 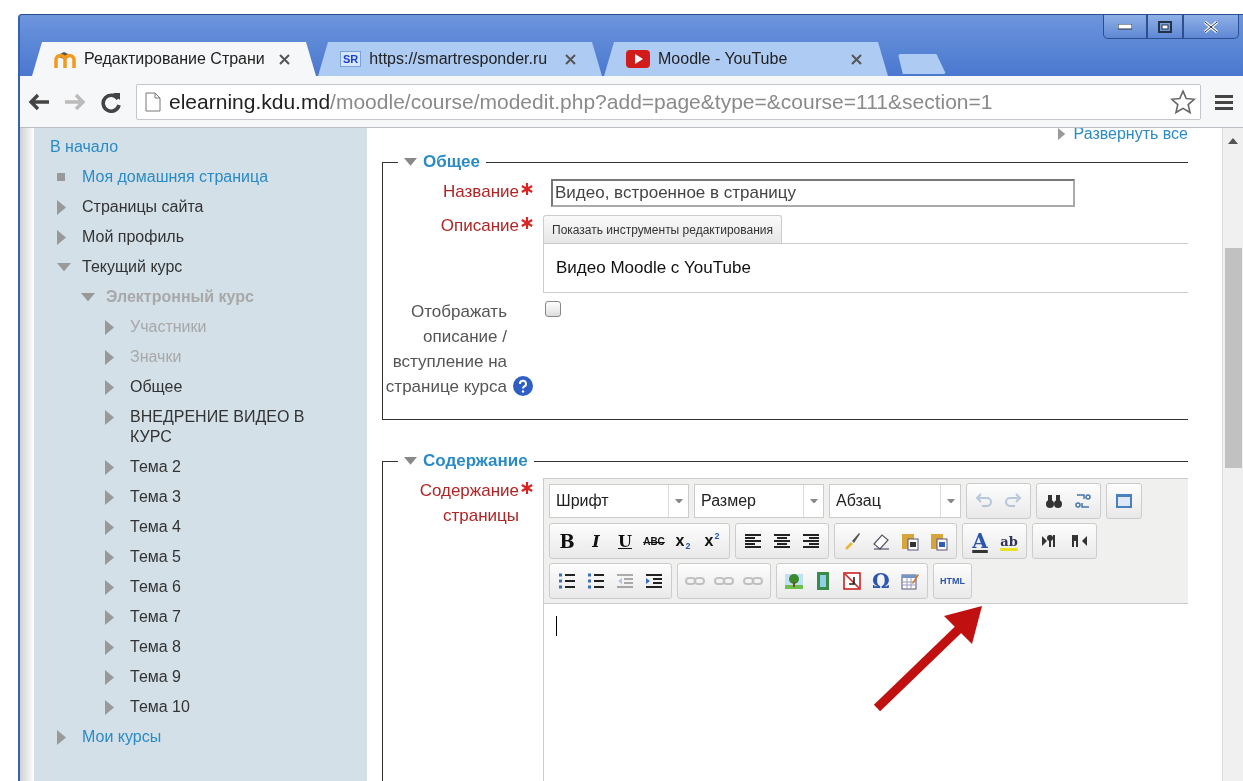 I want to click on description-editor: Видео Moodle с YouTube, so click(x=865, y=268).